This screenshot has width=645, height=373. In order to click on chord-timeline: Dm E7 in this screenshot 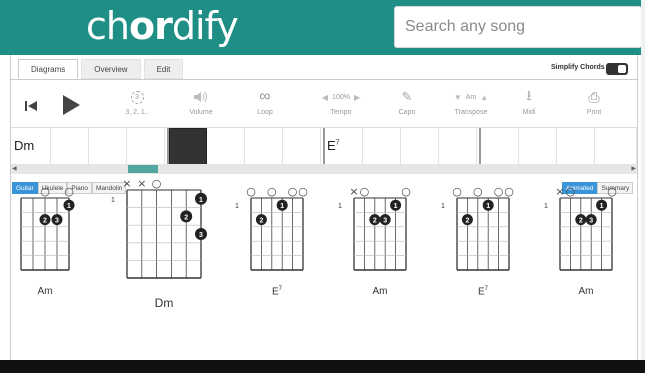, I will do `click(324, 146)`.